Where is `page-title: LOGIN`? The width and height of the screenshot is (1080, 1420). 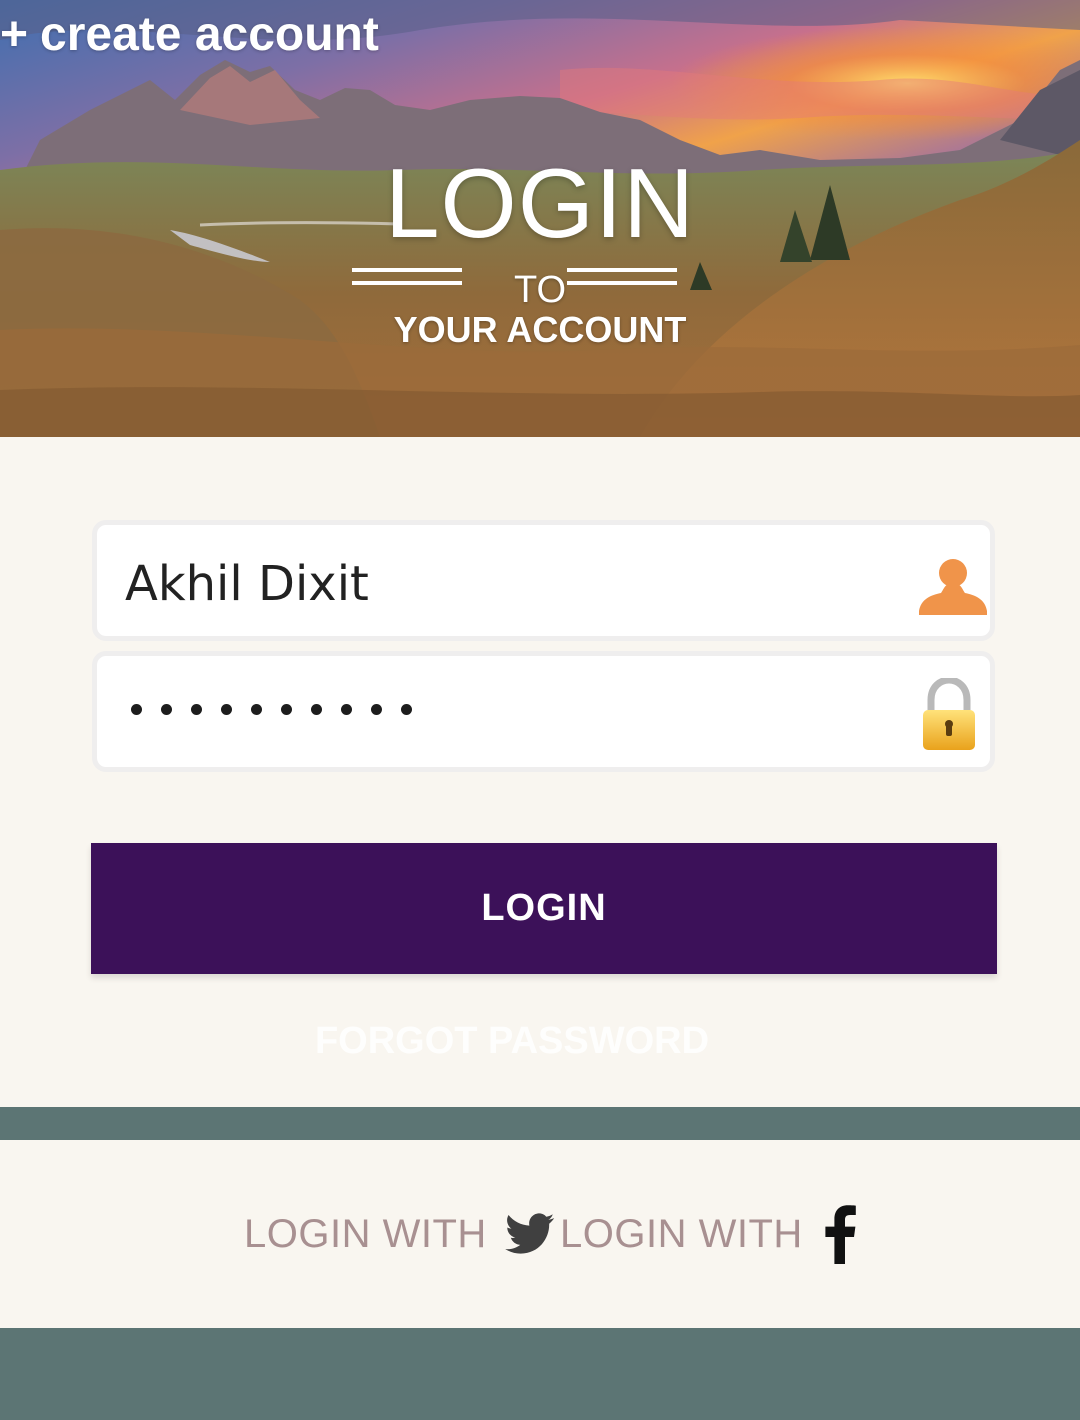
page-title: LOGIN is located at coordinates (540, 203).